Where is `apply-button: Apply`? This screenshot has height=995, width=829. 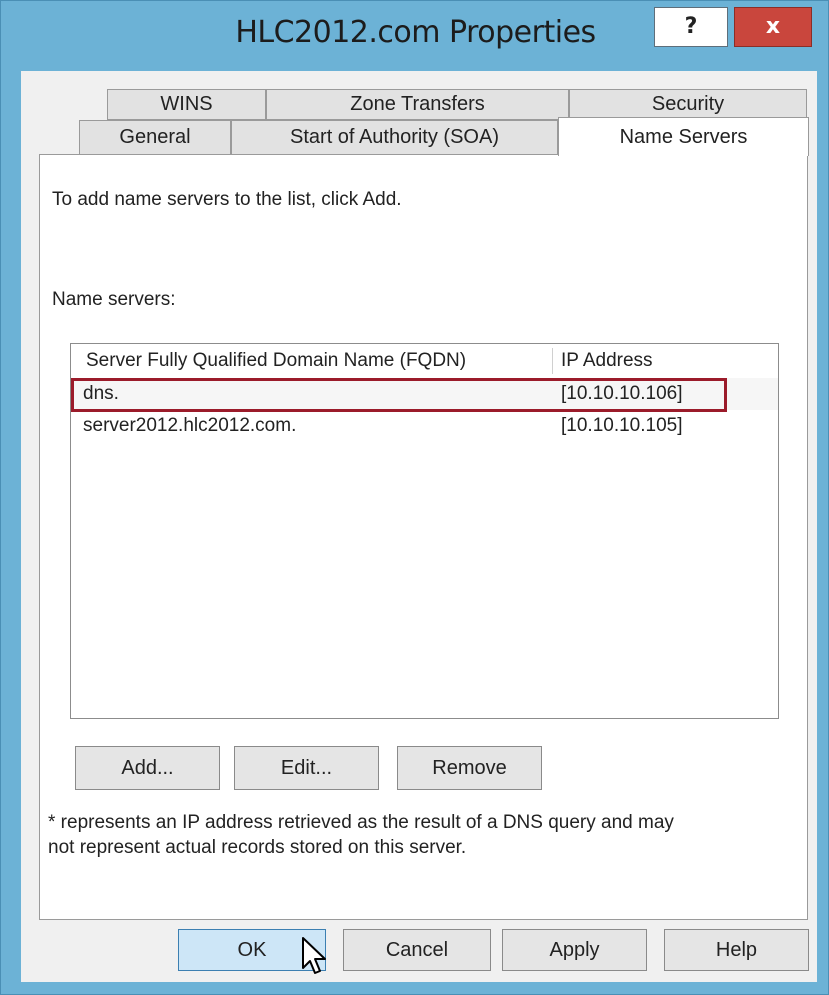
apply-button: Apply is located at coordinates (574, 950).